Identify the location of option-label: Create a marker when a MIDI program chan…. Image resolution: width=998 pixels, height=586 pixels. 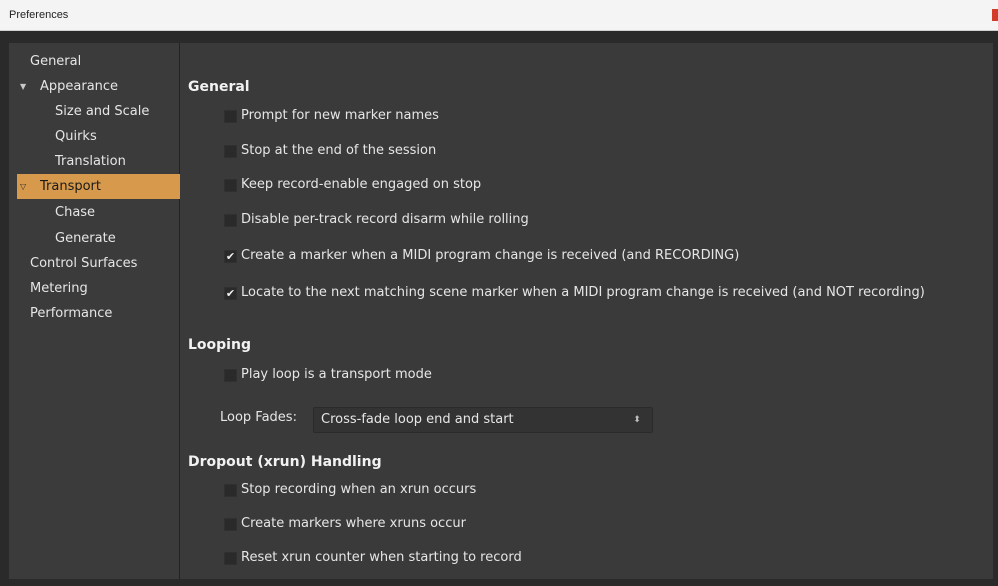
(490, 255).